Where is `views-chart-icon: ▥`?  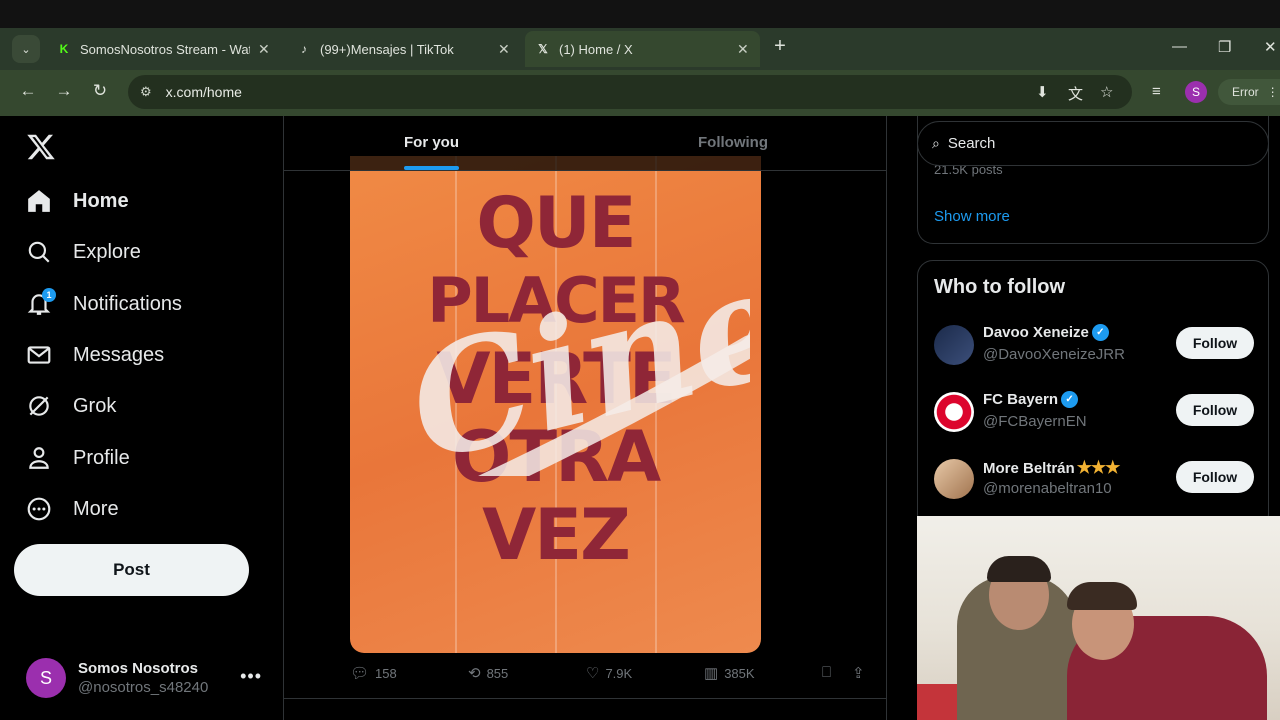 views-chart-icon: ▥ is located at coordinates (711, 673).